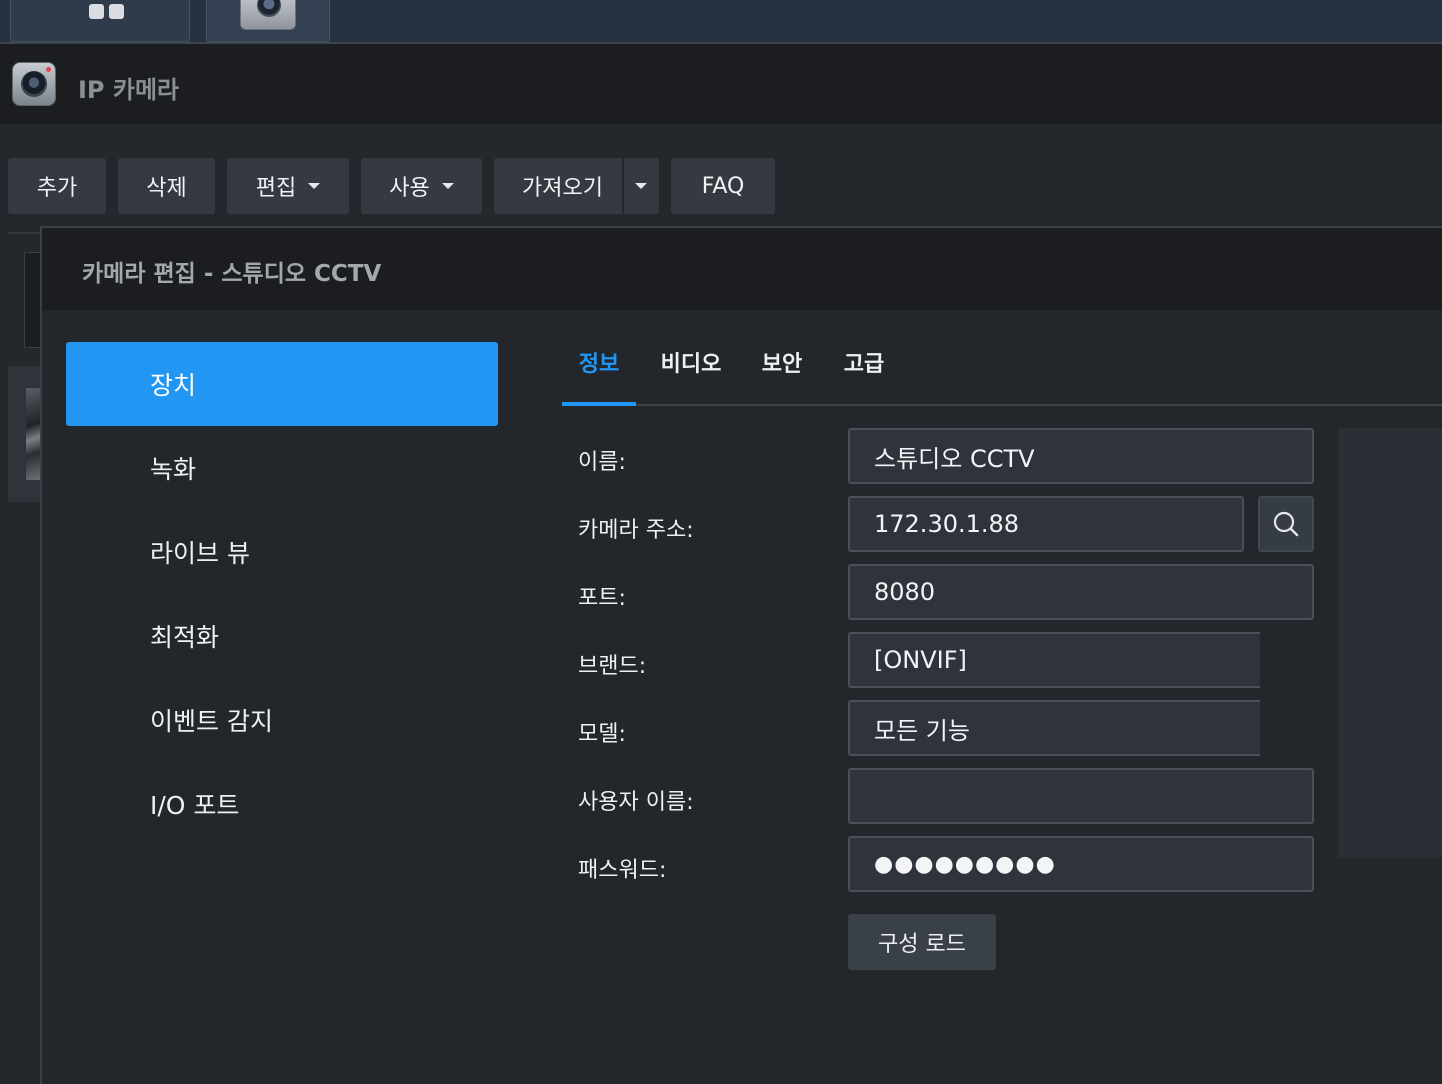 Image resolution: width=1442 pixels, height=1084 pixels. Describe the element at coordinates (602, 598) in the screenshot. I see `port-label: 포트:` at that location.